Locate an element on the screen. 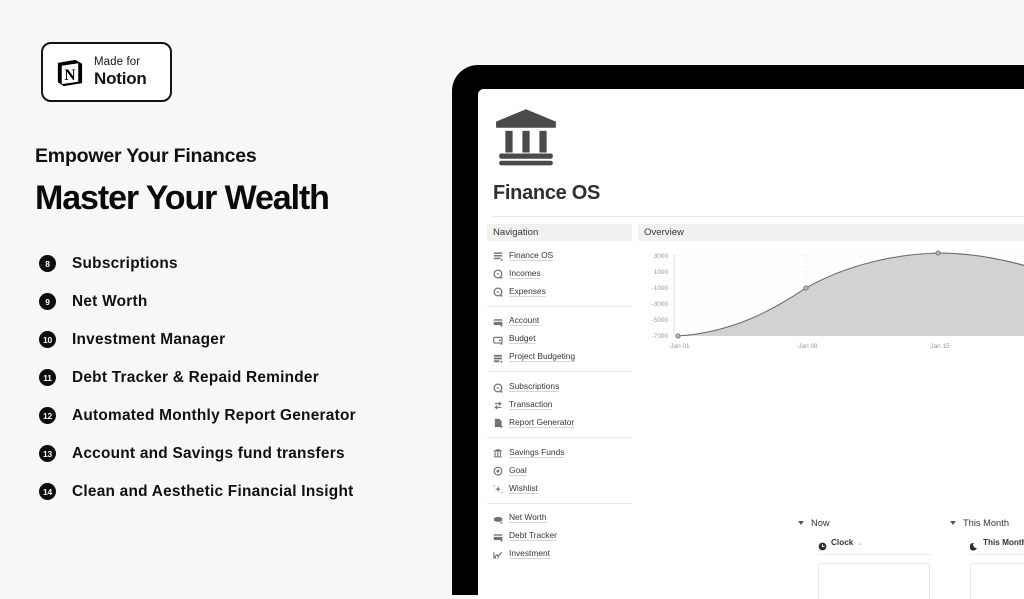  bank-icon is located at coordinates (498, 452).